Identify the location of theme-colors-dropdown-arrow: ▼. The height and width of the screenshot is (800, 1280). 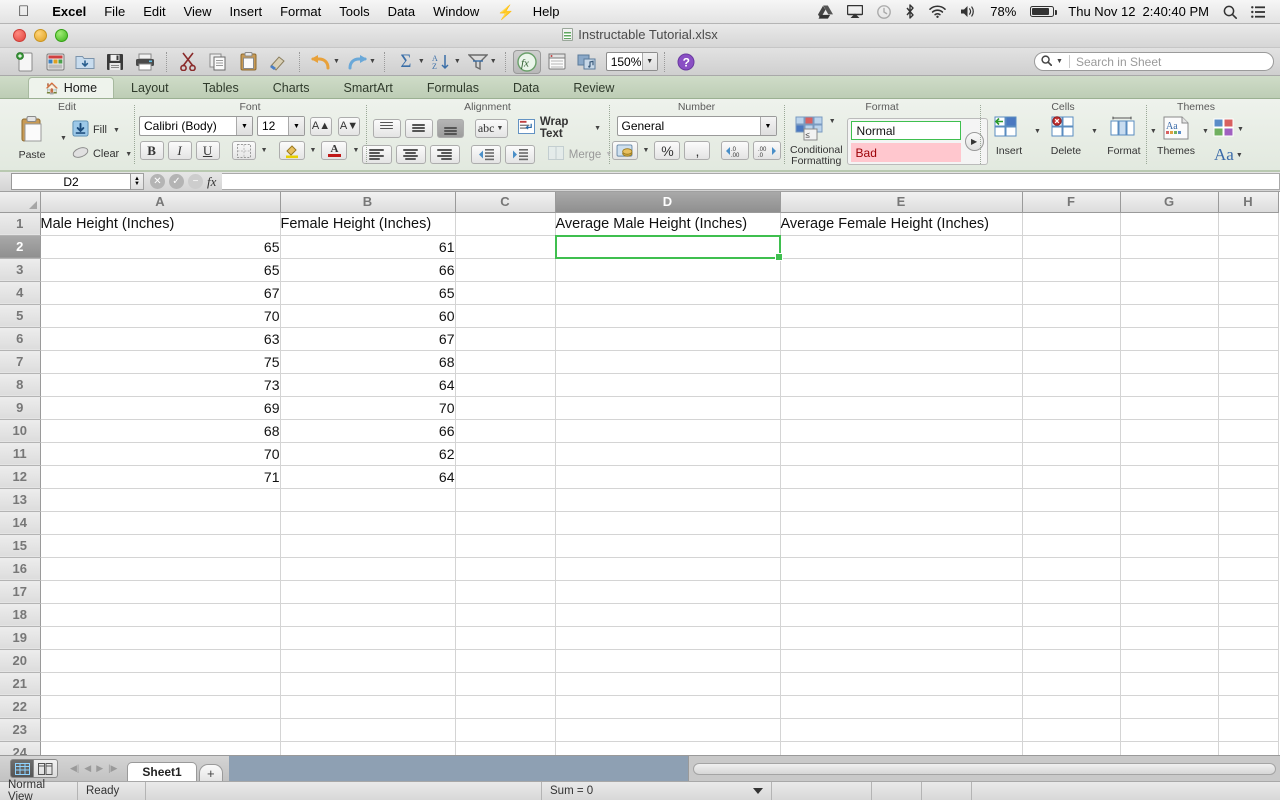
(1240, 129).